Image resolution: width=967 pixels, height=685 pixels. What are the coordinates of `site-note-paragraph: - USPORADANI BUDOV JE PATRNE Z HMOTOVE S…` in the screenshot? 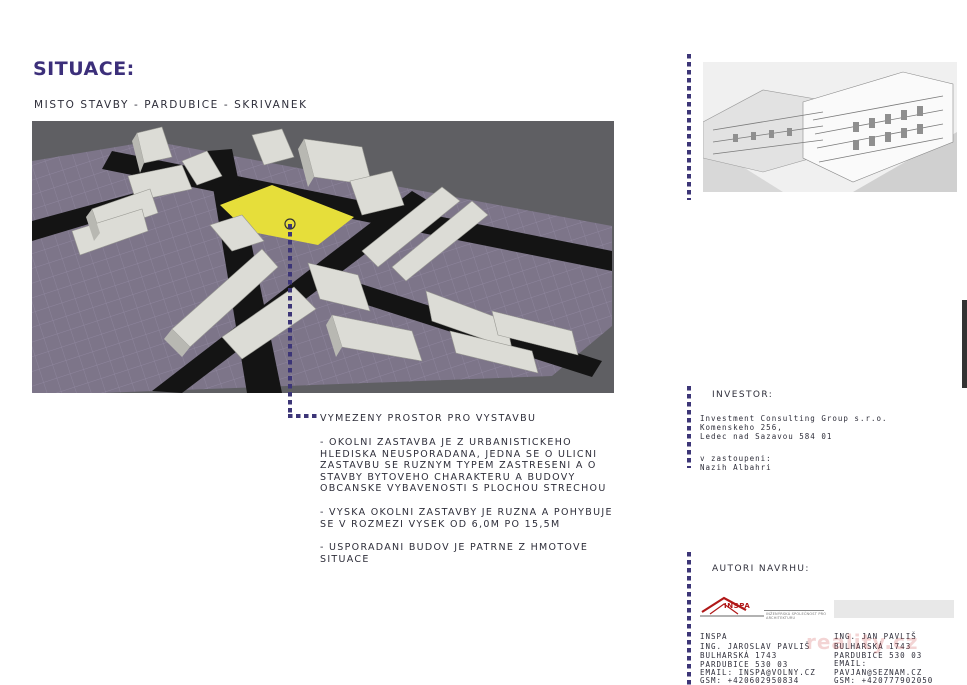 It's located at (454, 553).